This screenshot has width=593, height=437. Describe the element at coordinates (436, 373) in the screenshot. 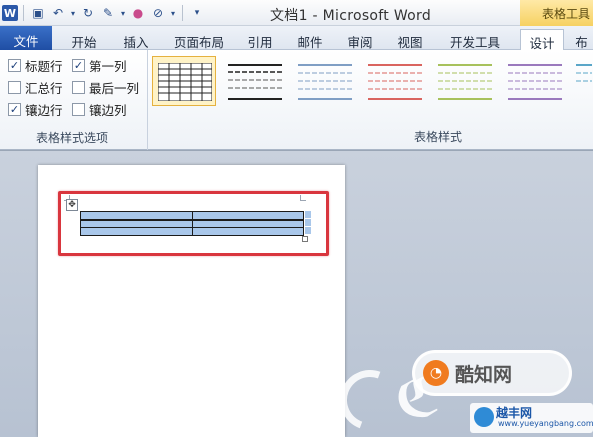

I see `watermark-logo-icon: ◔` at that location.